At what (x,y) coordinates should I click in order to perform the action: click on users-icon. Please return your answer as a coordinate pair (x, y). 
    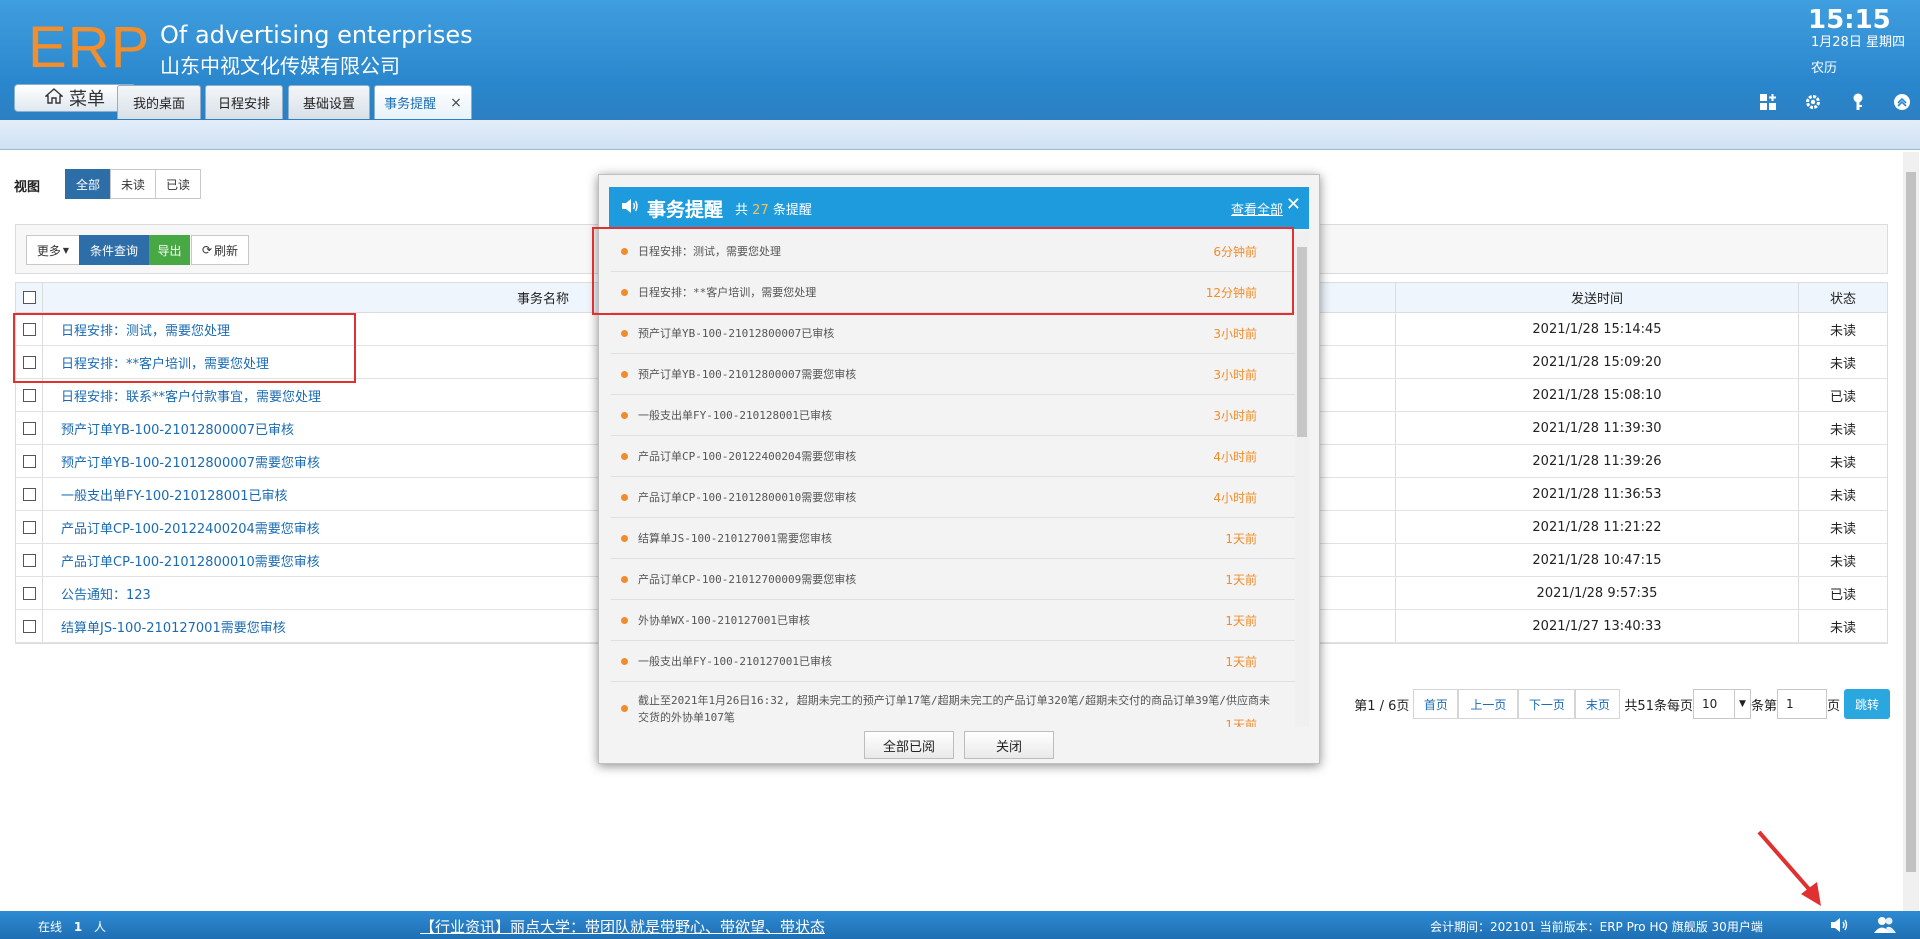
    Looking at the image, I should click on (1885, 926).